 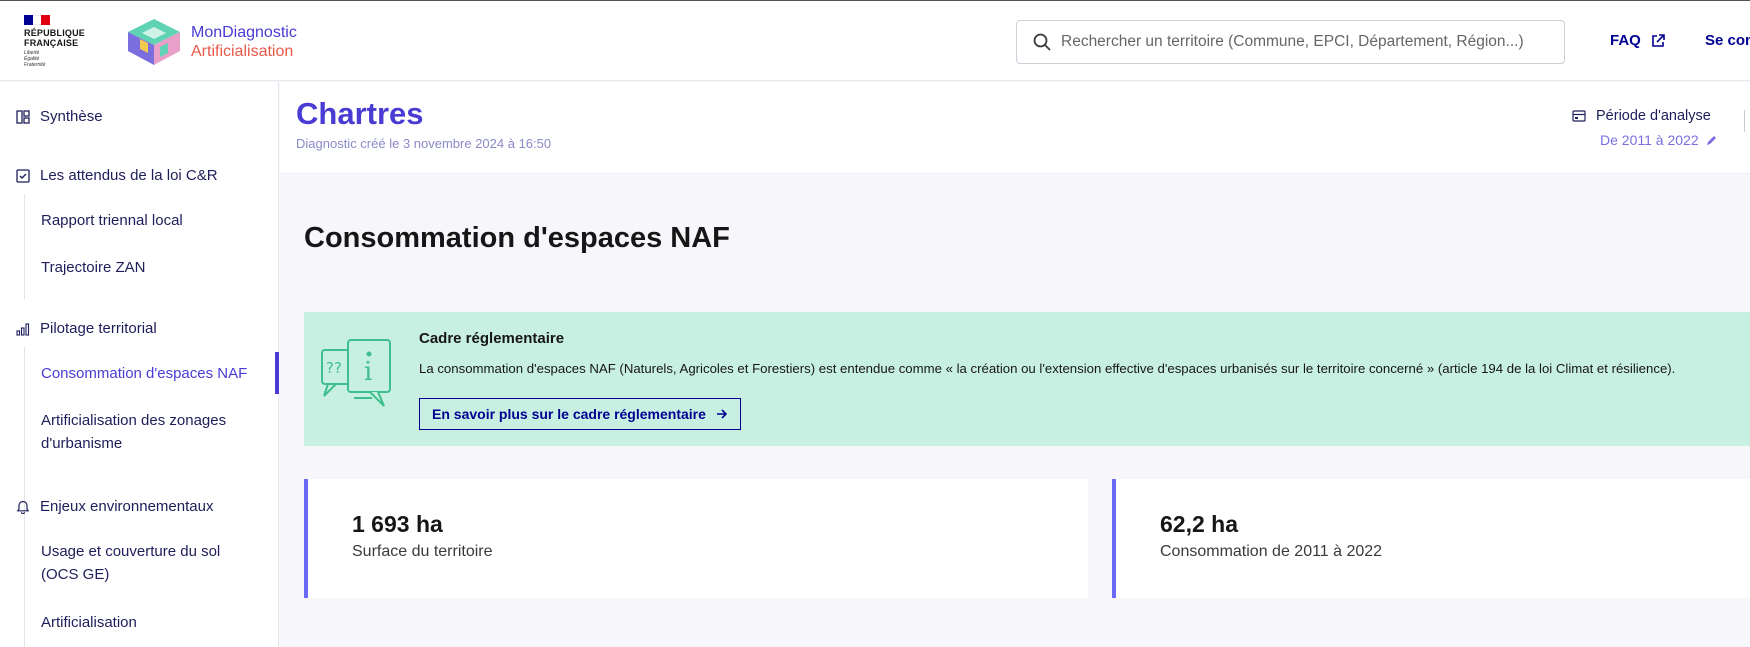 I want to click on stat-card-consommation: 62,2 ha Consommation de 2011 à 2022, so click(x=1431, y=538).